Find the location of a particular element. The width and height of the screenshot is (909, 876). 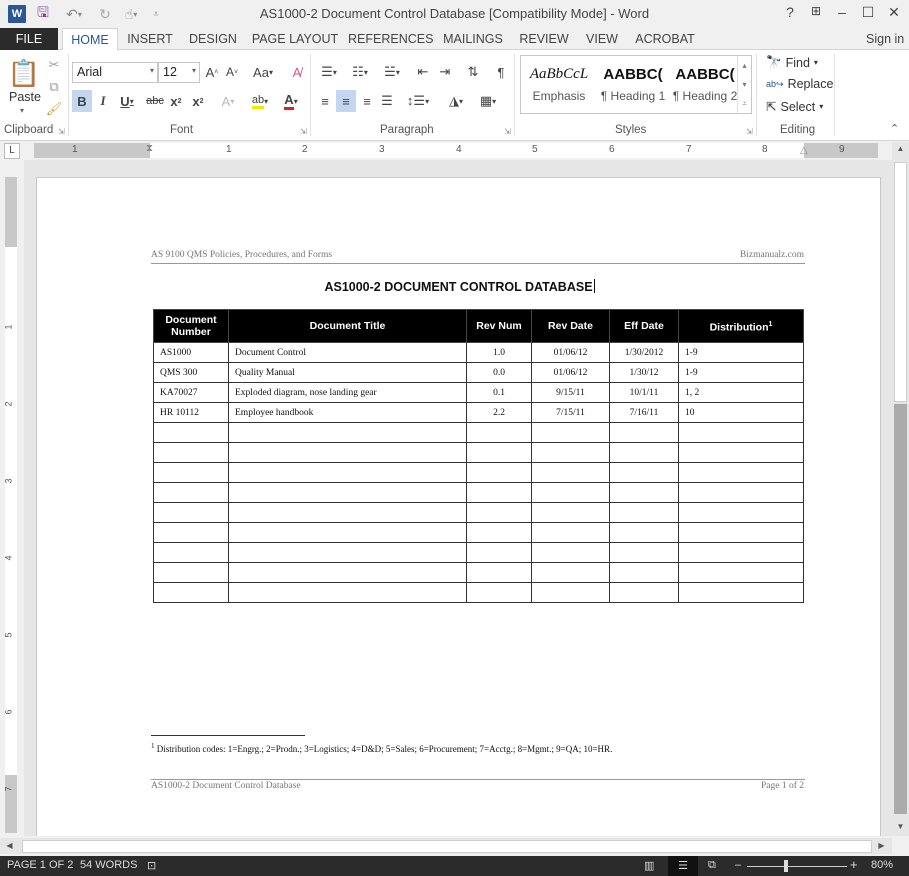

zoom-slider-thumb is located at coordinates (785, 866).